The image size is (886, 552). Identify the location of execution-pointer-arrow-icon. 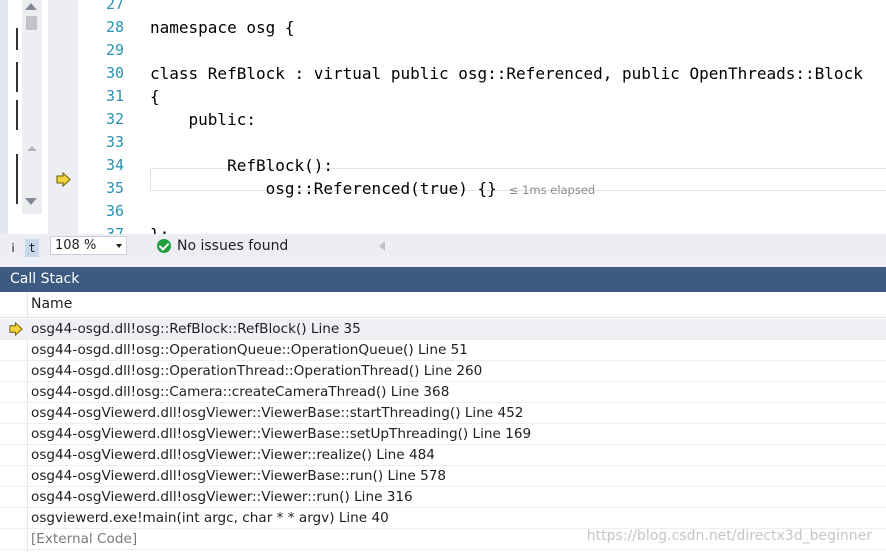
(63, 179).